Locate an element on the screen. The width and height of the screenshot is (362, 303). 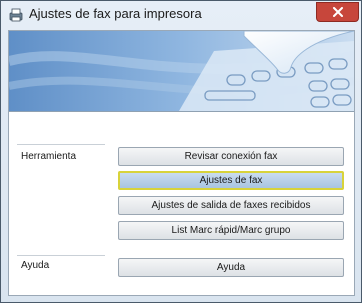
check-fax-connection-button: Revisar conexión fax is located at coordinates (231, 156).